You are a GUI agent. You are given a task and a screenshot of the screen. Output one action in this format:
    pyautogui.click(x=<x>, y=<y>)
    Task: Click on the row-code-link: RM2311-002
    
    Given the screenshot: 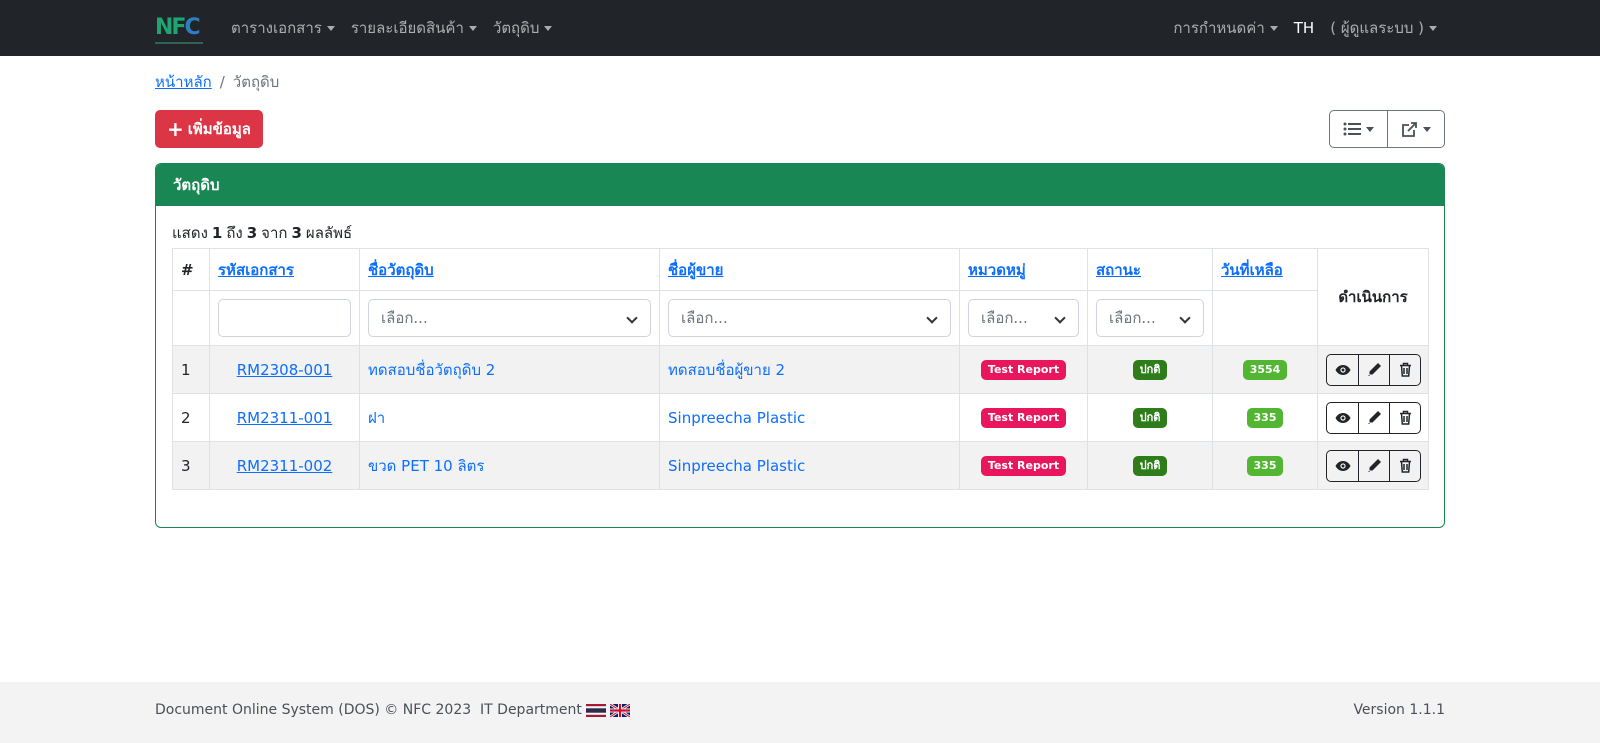 What is the action you would take?
    pyautogui.click(x=285, y=466)
    